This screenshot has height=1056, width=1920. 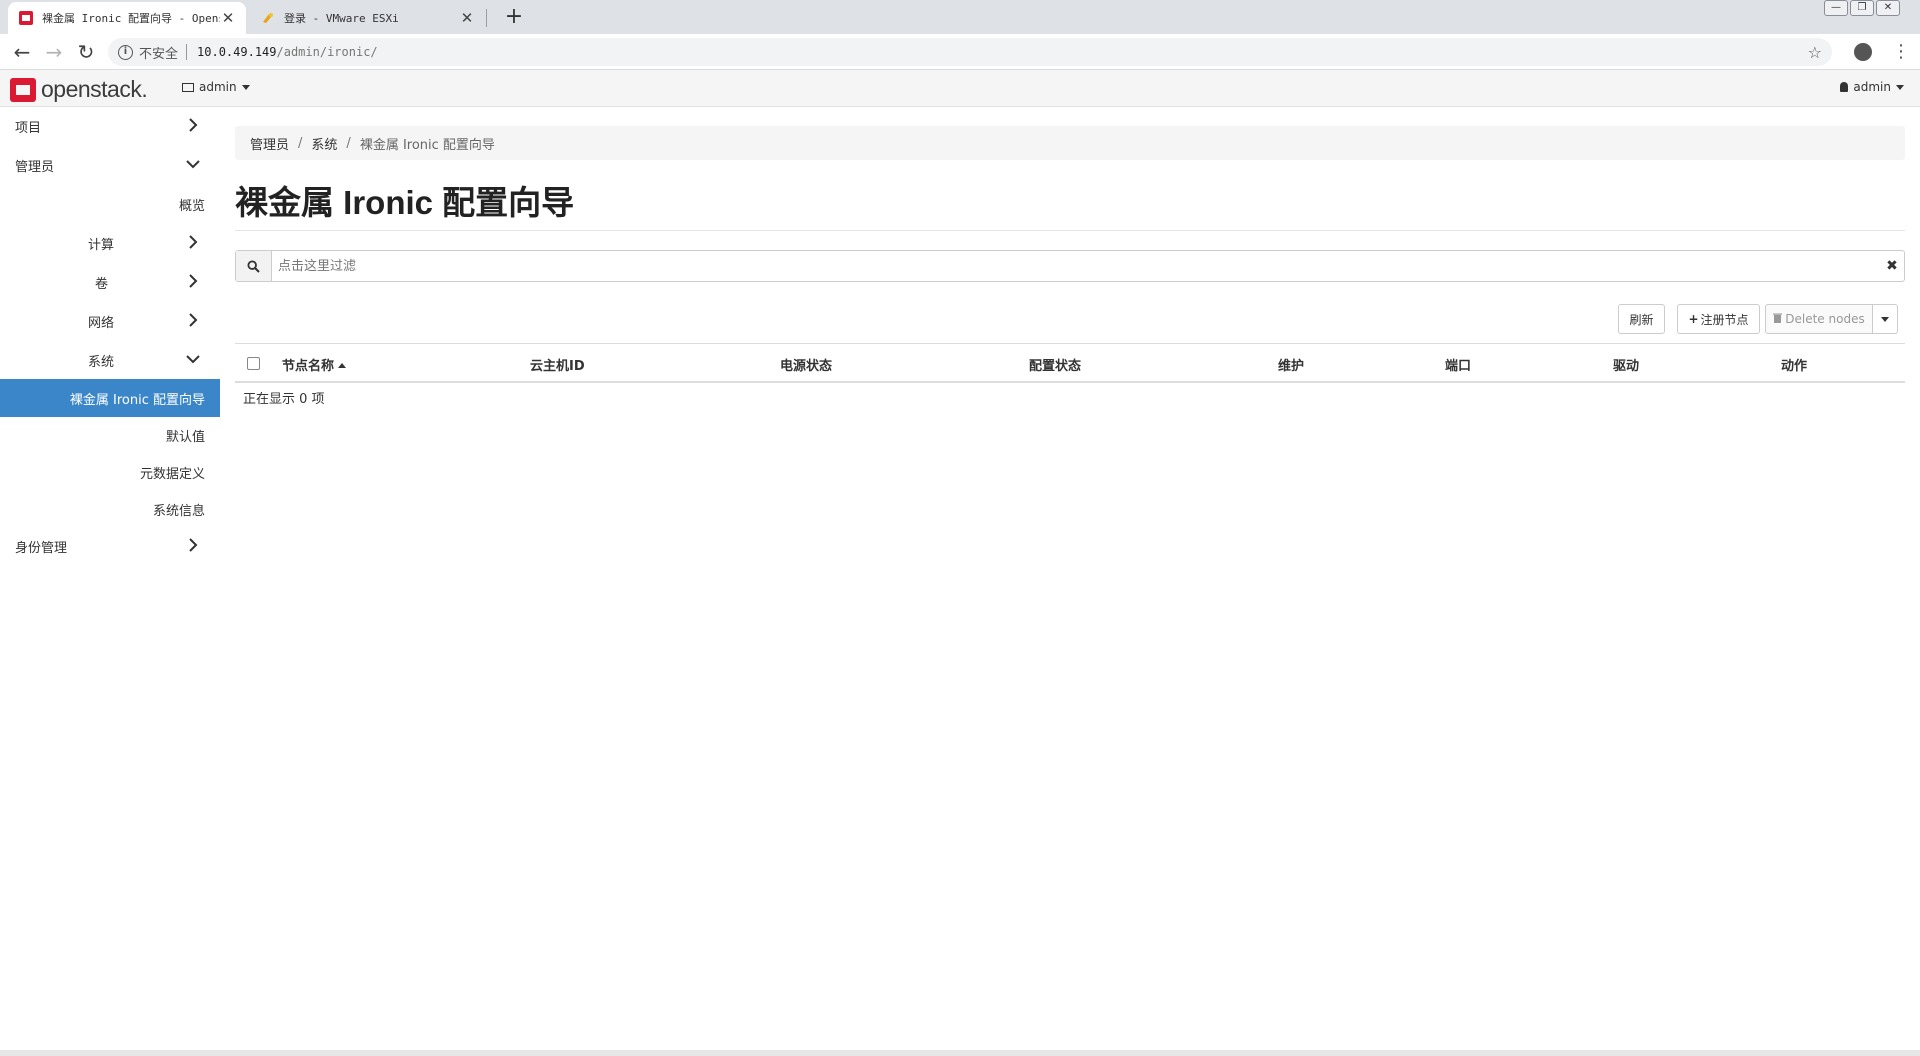 I want to click on table-header-row: 节点名称 云主机ID 电源状态 配置状态 维护 端口 驱动 动作, so click(x=1070, y=363).